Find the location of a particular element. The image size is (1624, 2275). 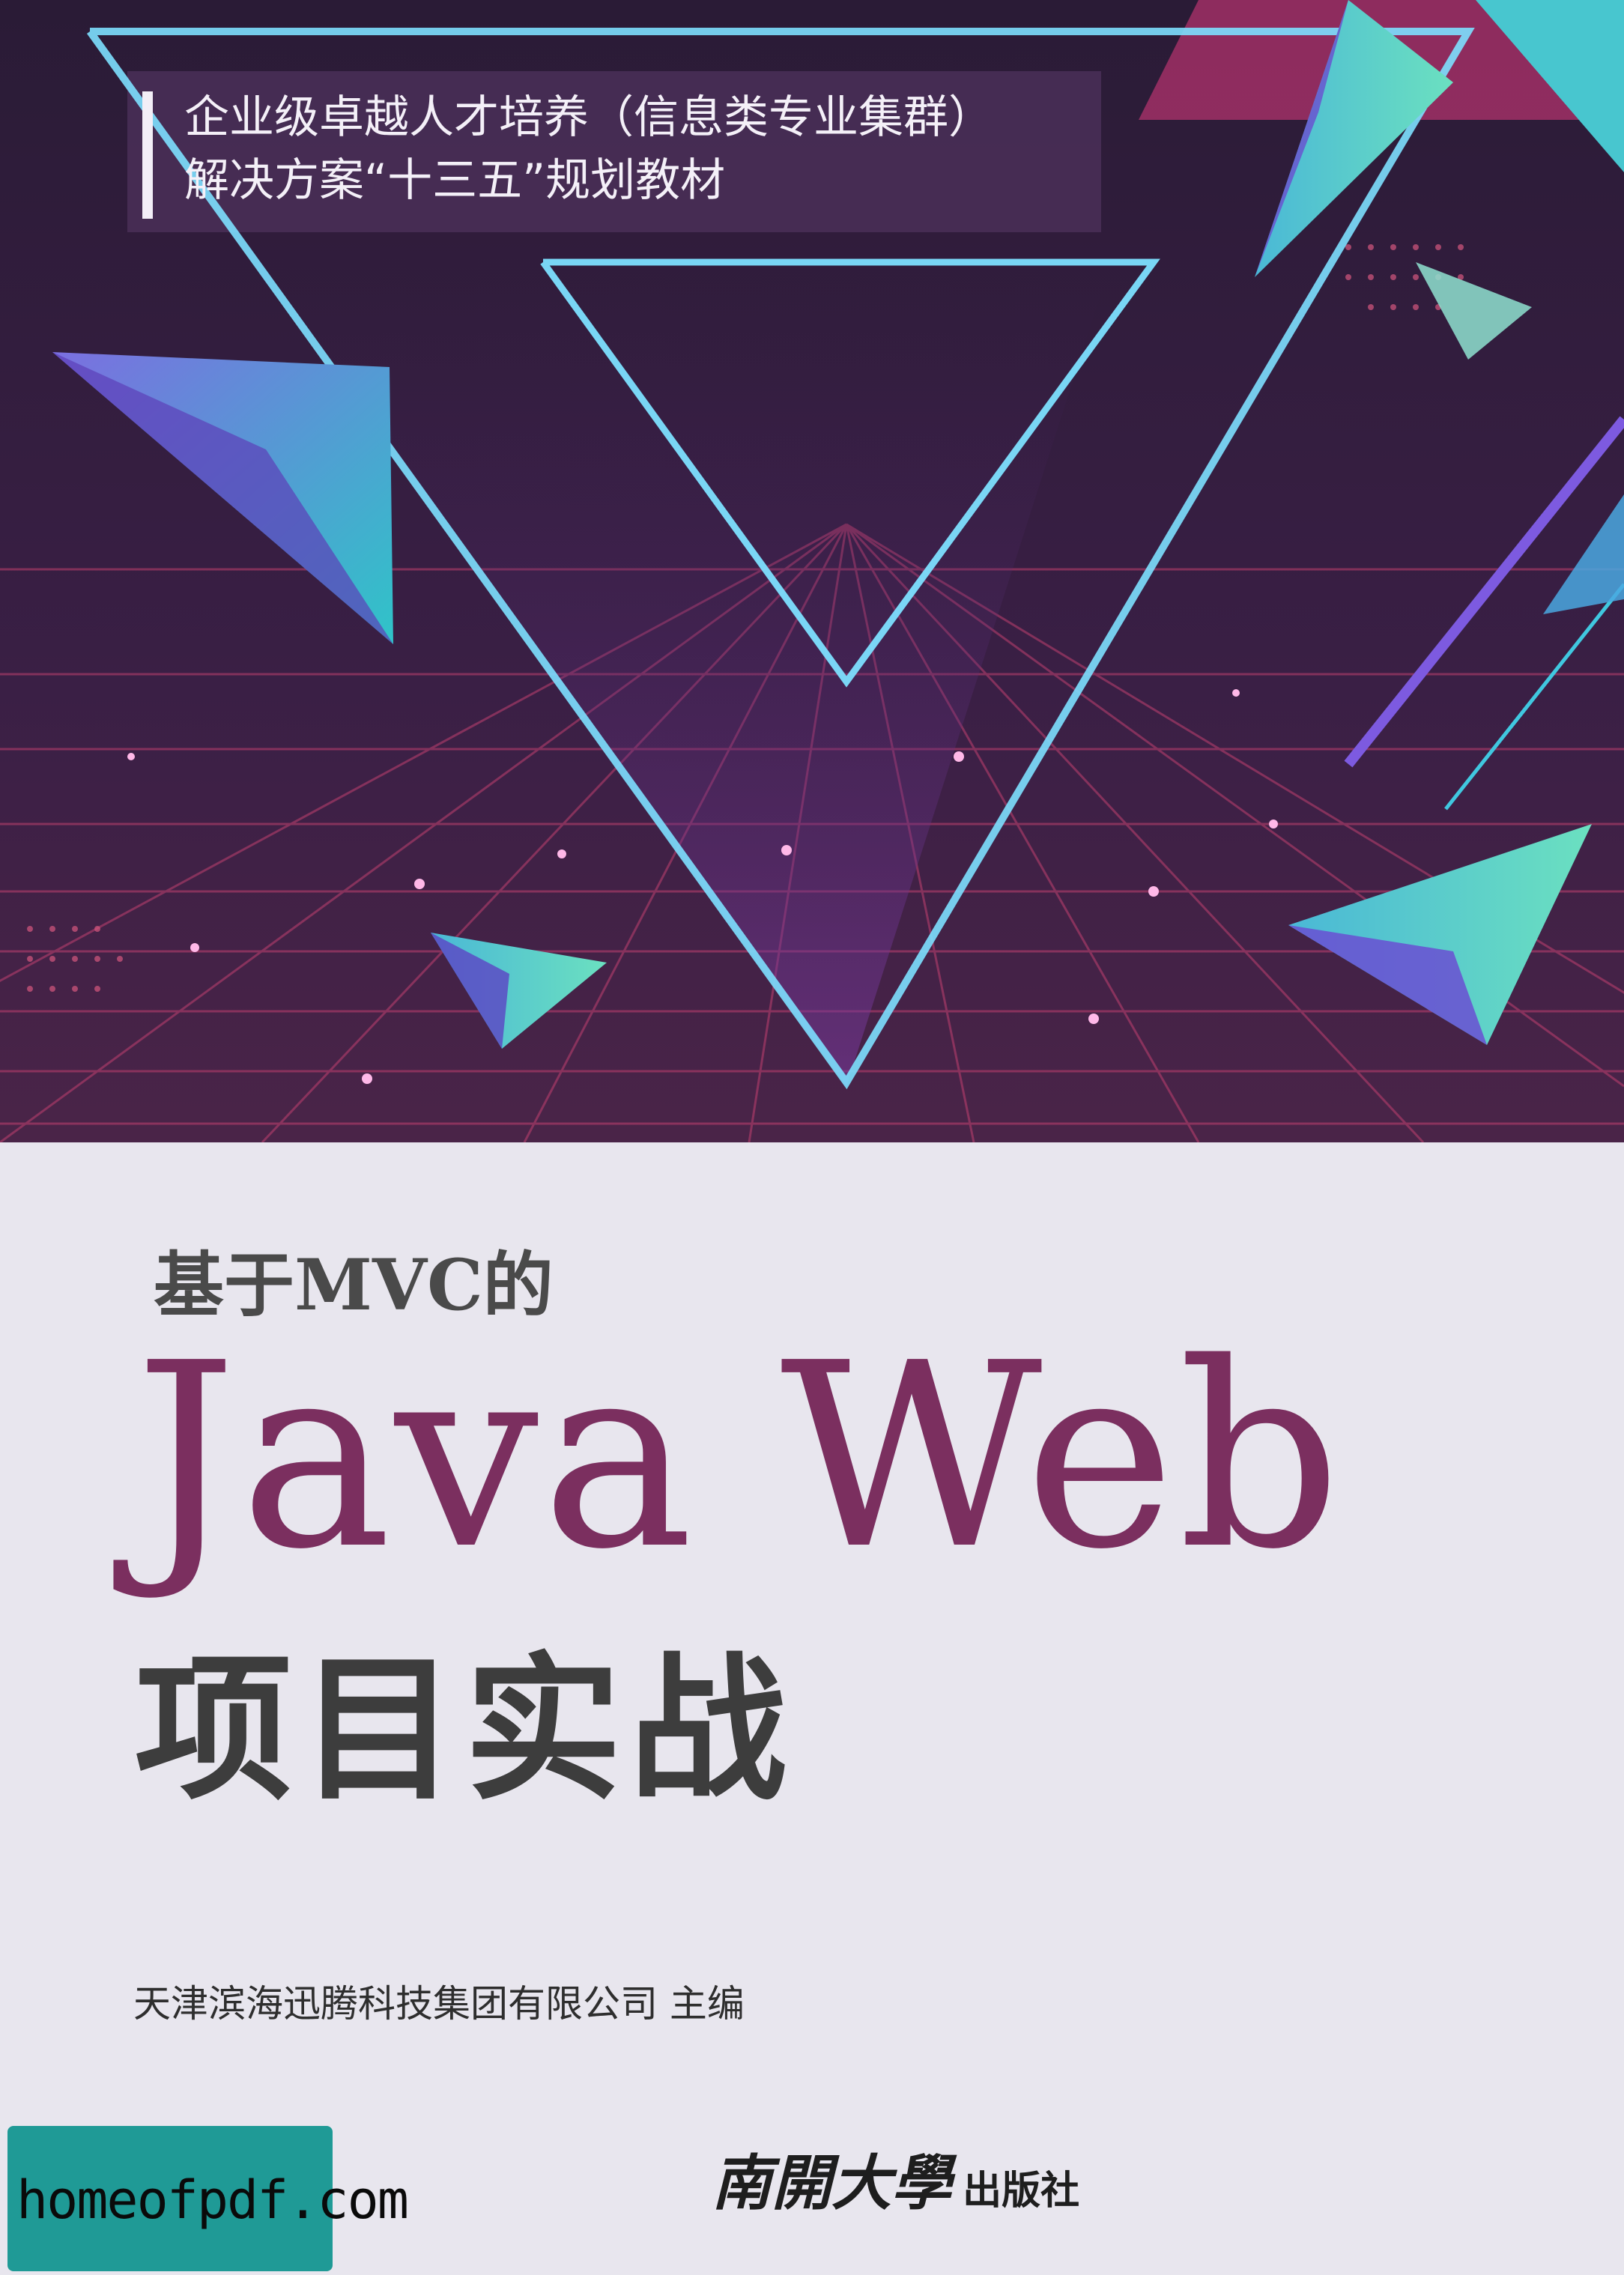

watermark-text: homeofpdf.com is located at coordinates (212, 2200).